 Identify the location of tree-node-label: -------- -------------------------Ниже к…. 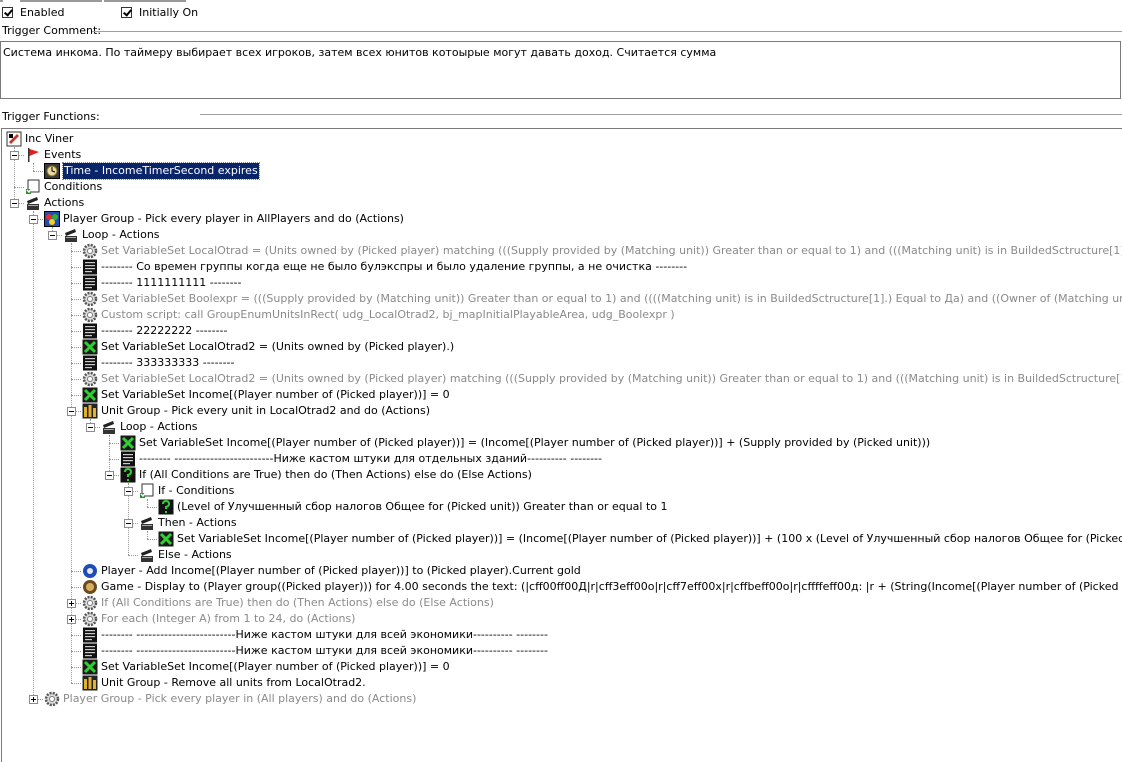
(324, 650).